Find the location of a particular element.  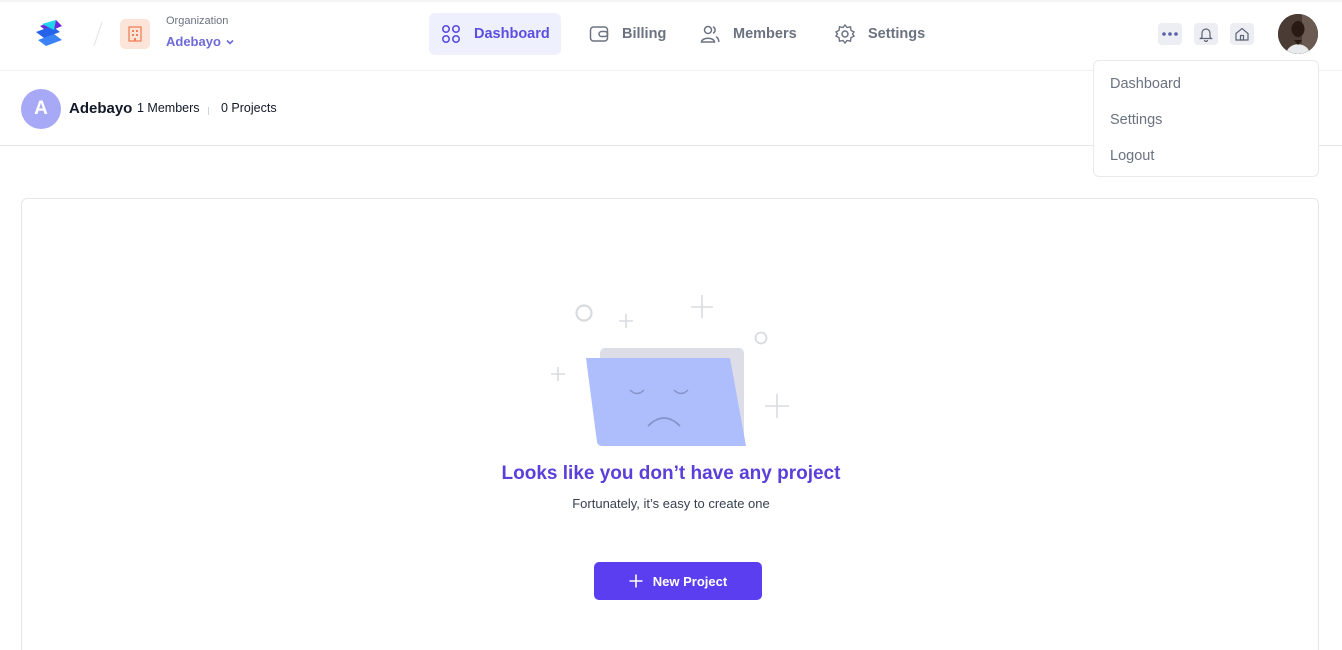

menu-item-dashboard: Dashboard is located at coordinates (1206, 89).